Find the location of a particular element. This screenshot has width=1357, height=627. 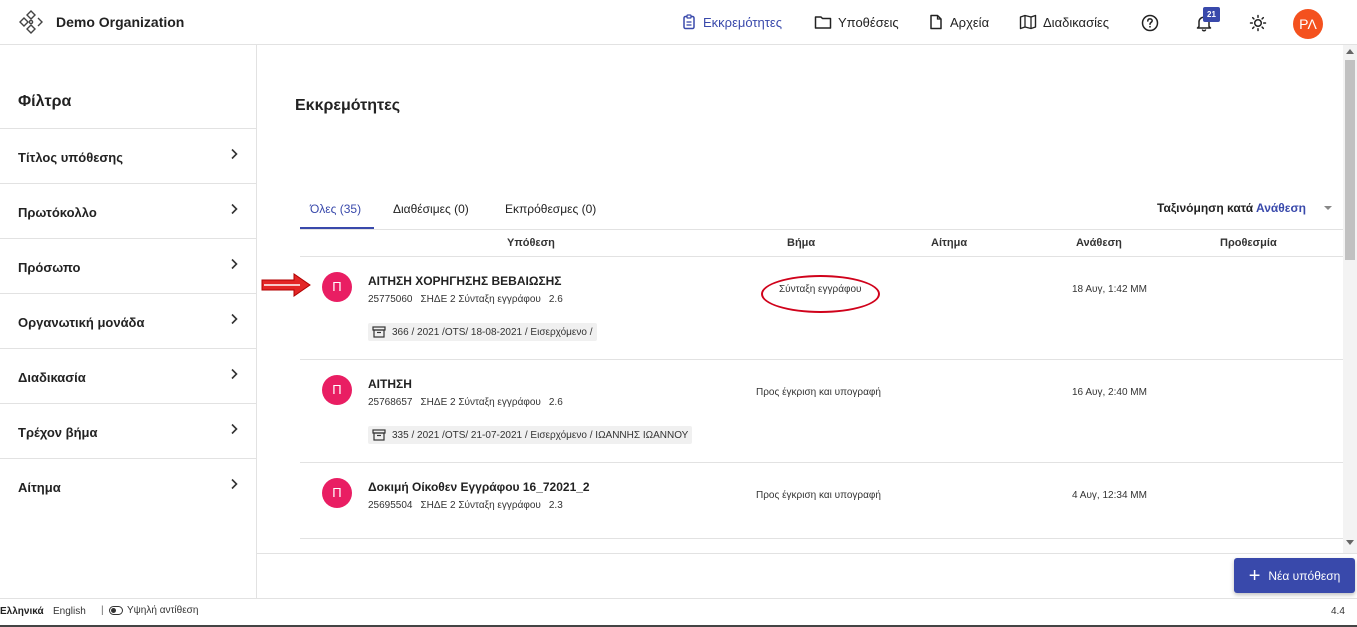

language-english: English is located at coordinates (69, 611).